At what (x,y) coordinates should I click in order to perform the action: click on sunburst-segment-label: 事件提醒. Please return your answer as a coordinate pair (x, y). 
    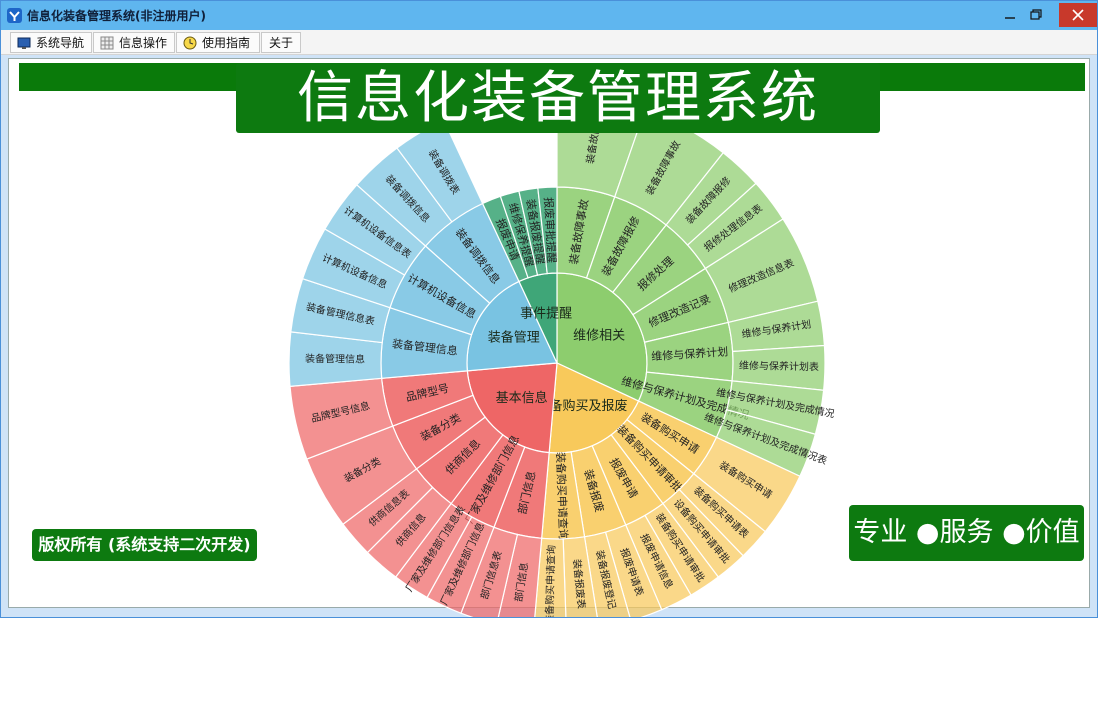
    Looking at the image, I should click on (546, 314).